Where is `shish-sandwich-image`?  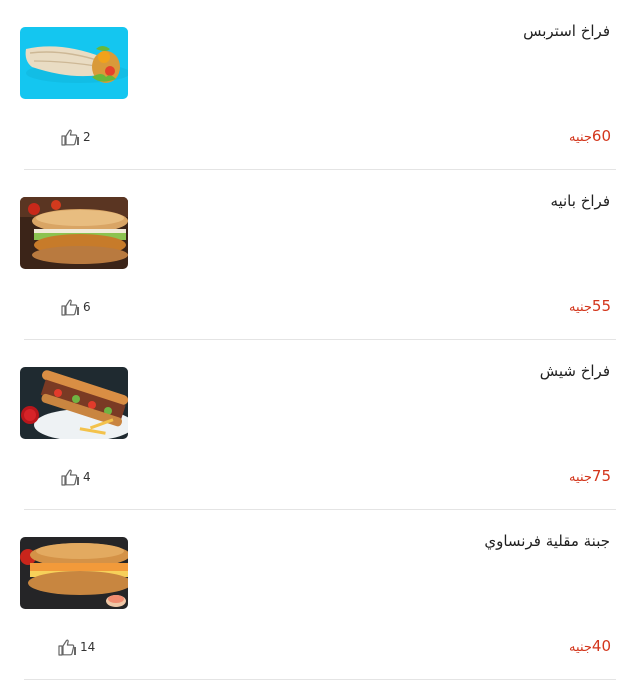 shish-sandwich-image is located at coordinates (74, 403).